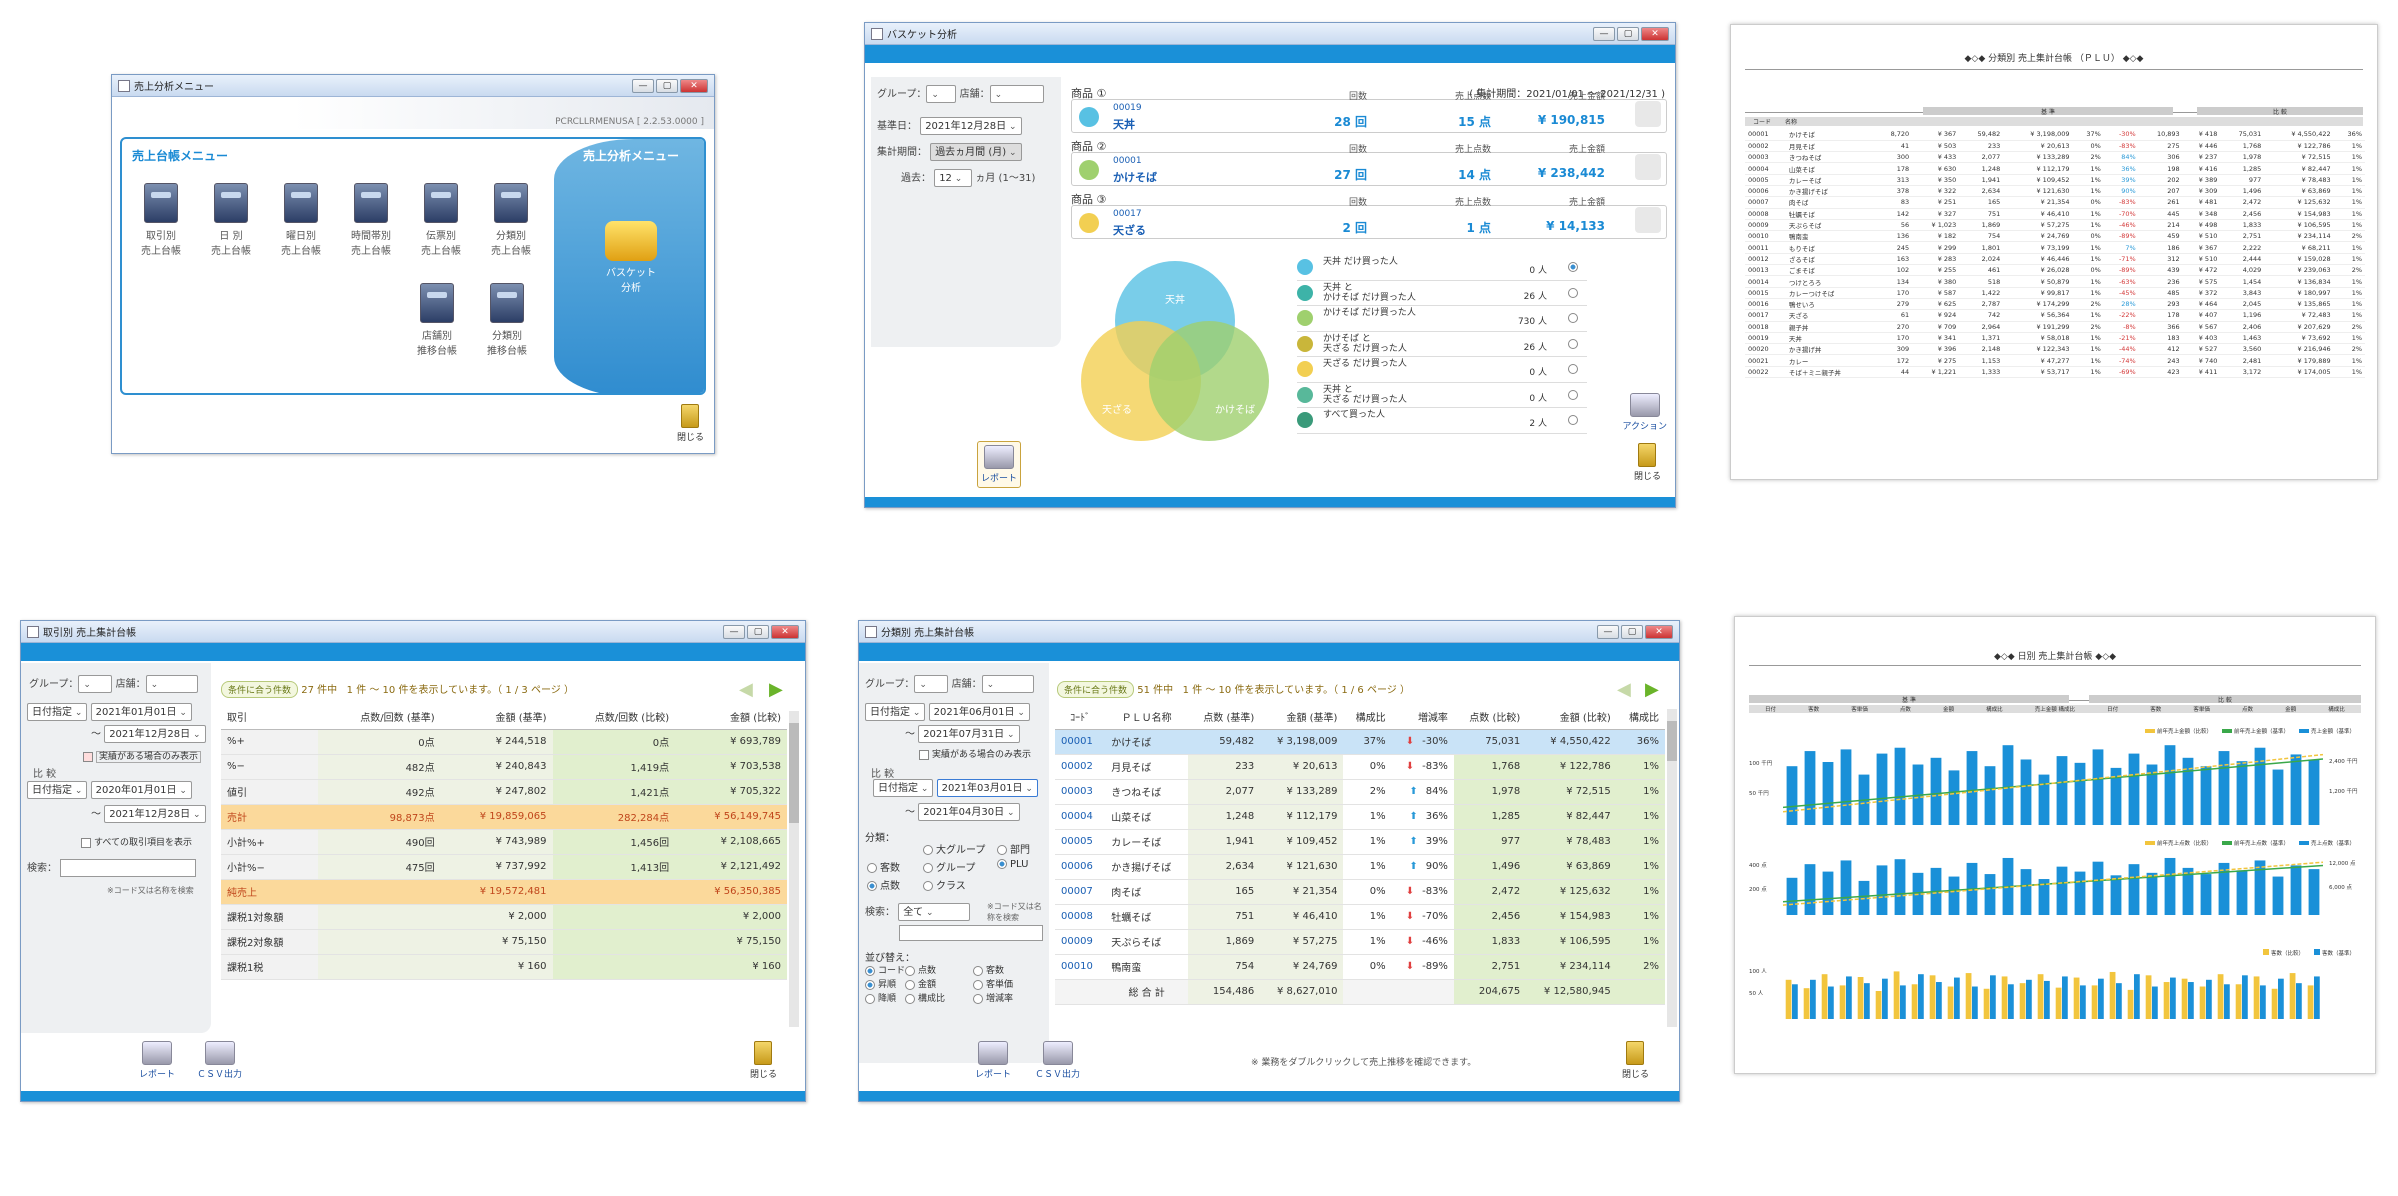 Image resolution: width=2398 pixels, height=1196 pixels. Describe the element at coordinates (976, 152) in the screenshot. I see `period-select: 過去ヵ月間 (月)` at that location.